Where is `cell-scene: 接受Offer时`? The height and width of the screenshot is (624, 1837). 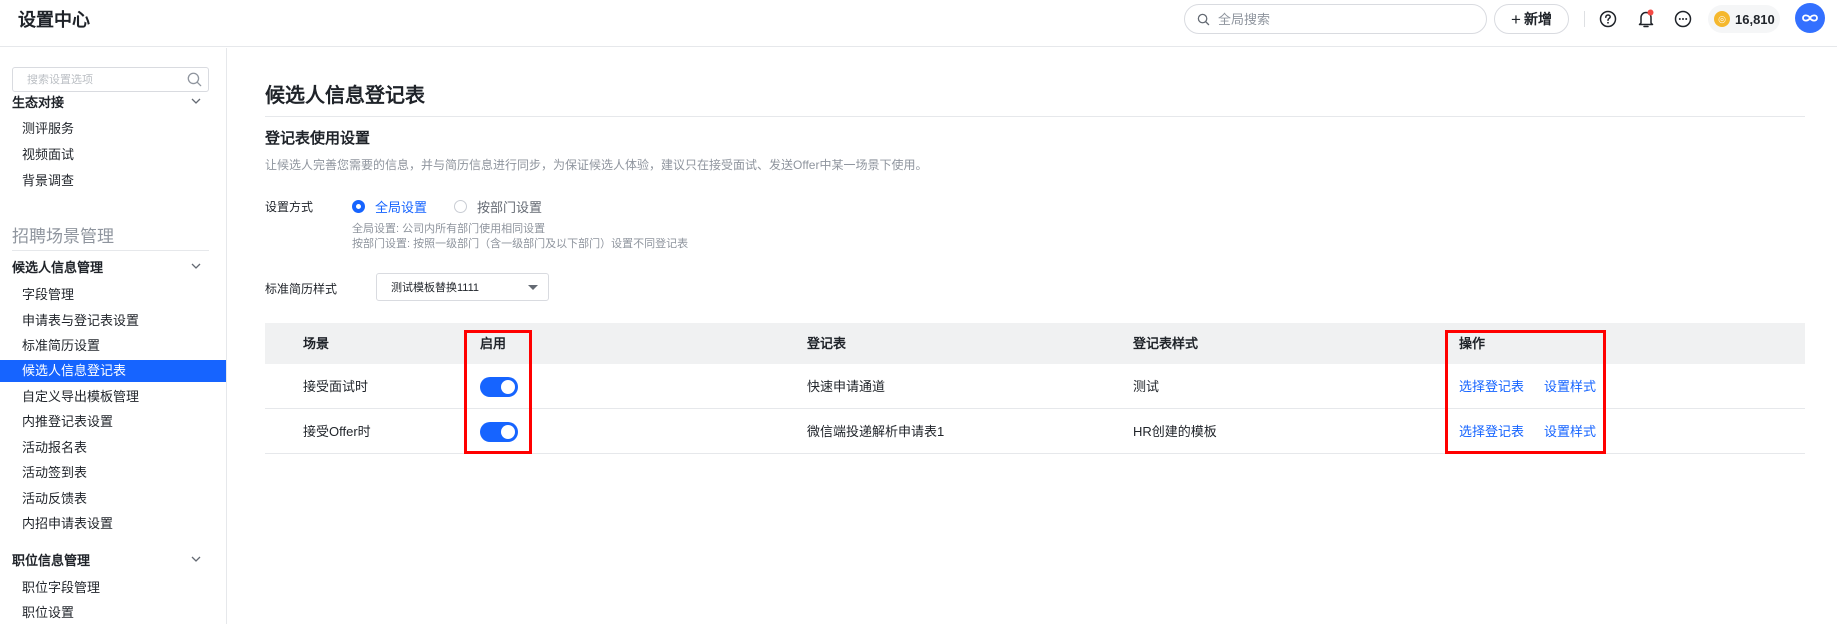
cell-scene: 接受Offer时 is located at coordinates (337, 431).